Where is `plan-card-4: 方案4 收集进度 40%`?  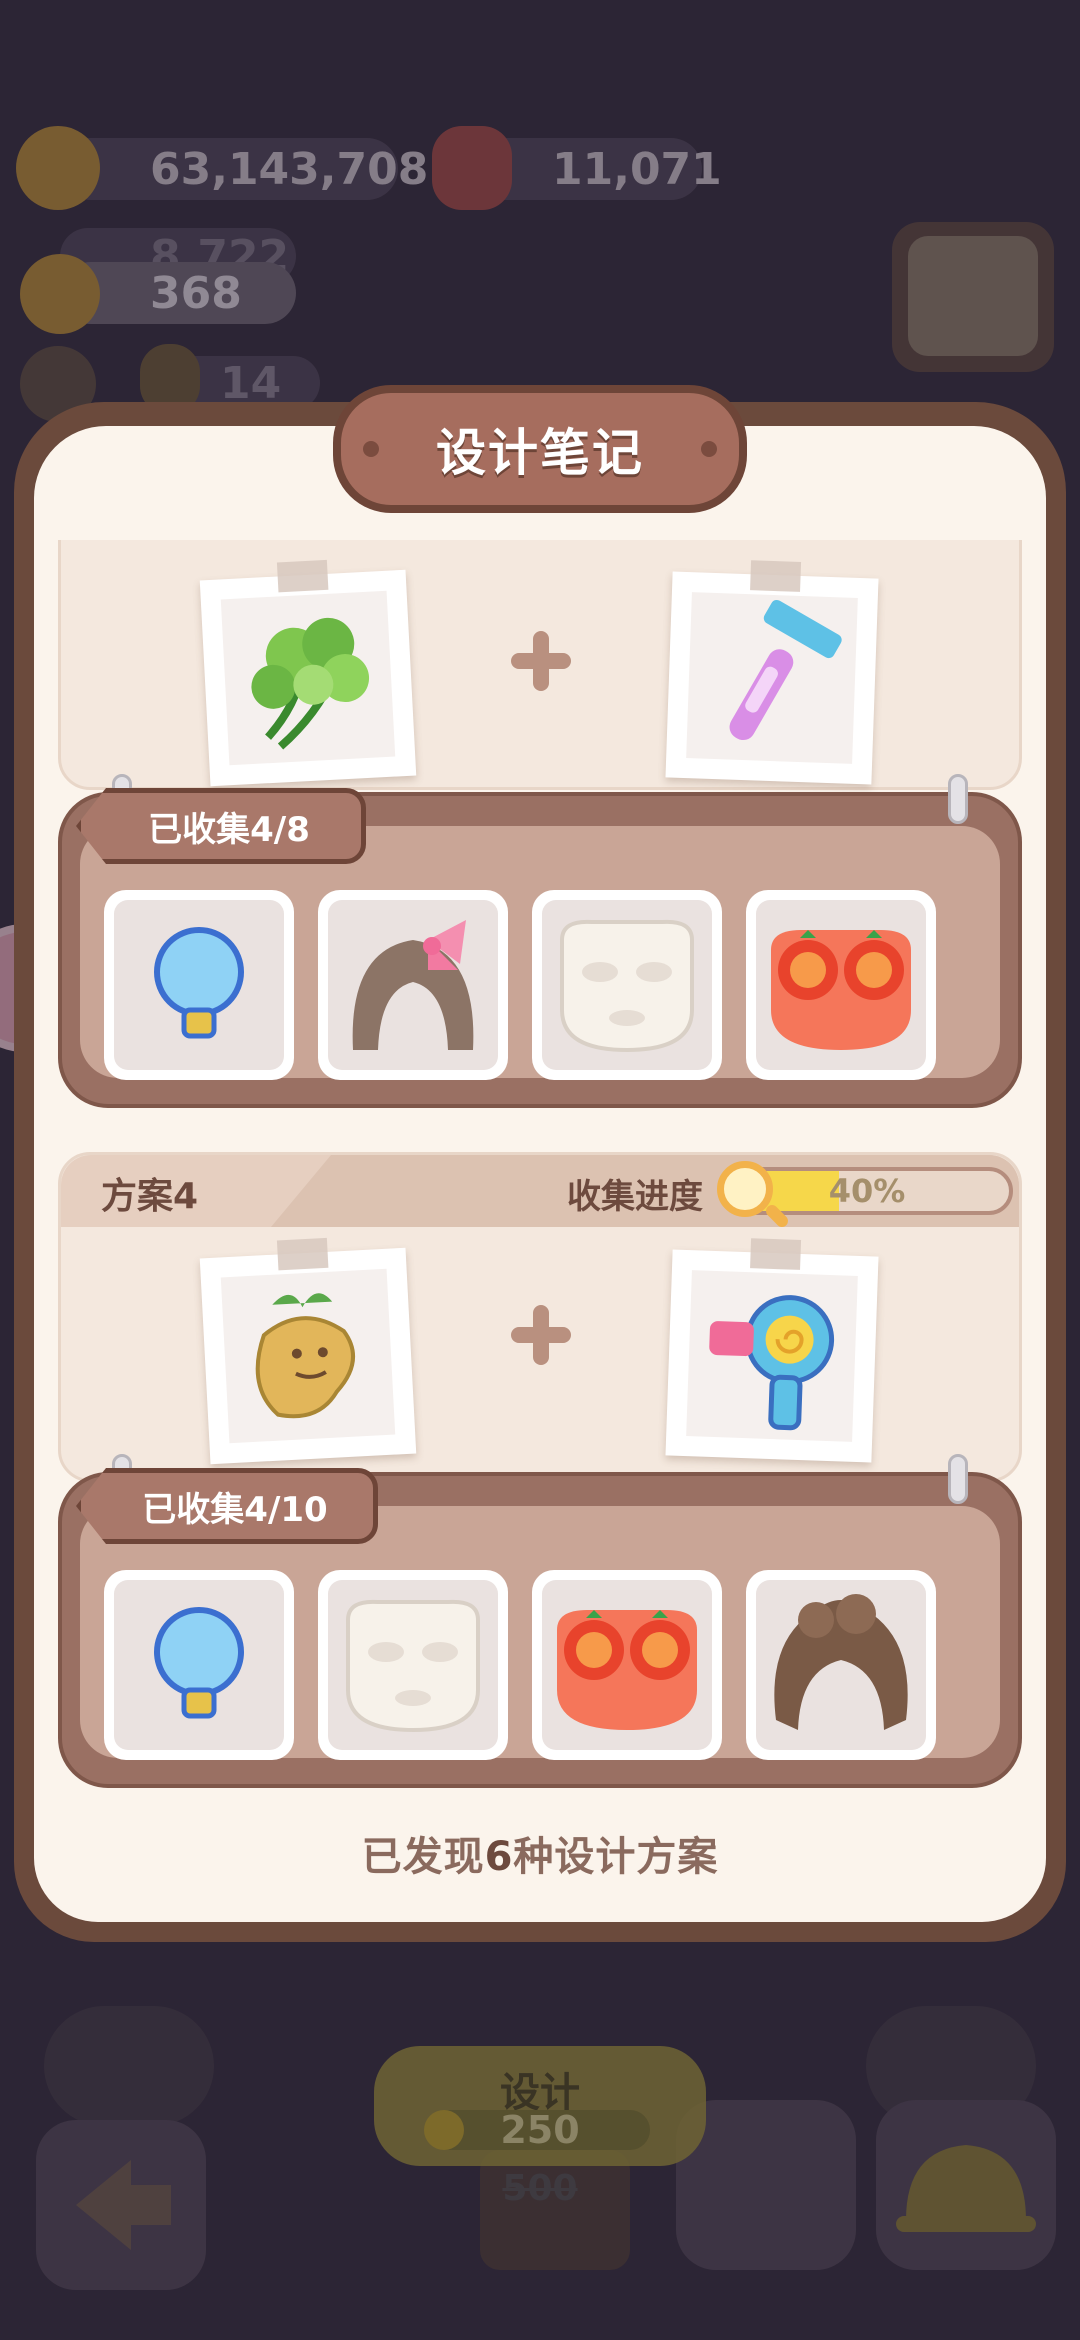
plan-card-4: 方案4 收集进度 40% is located at coordinates (540, 1317).